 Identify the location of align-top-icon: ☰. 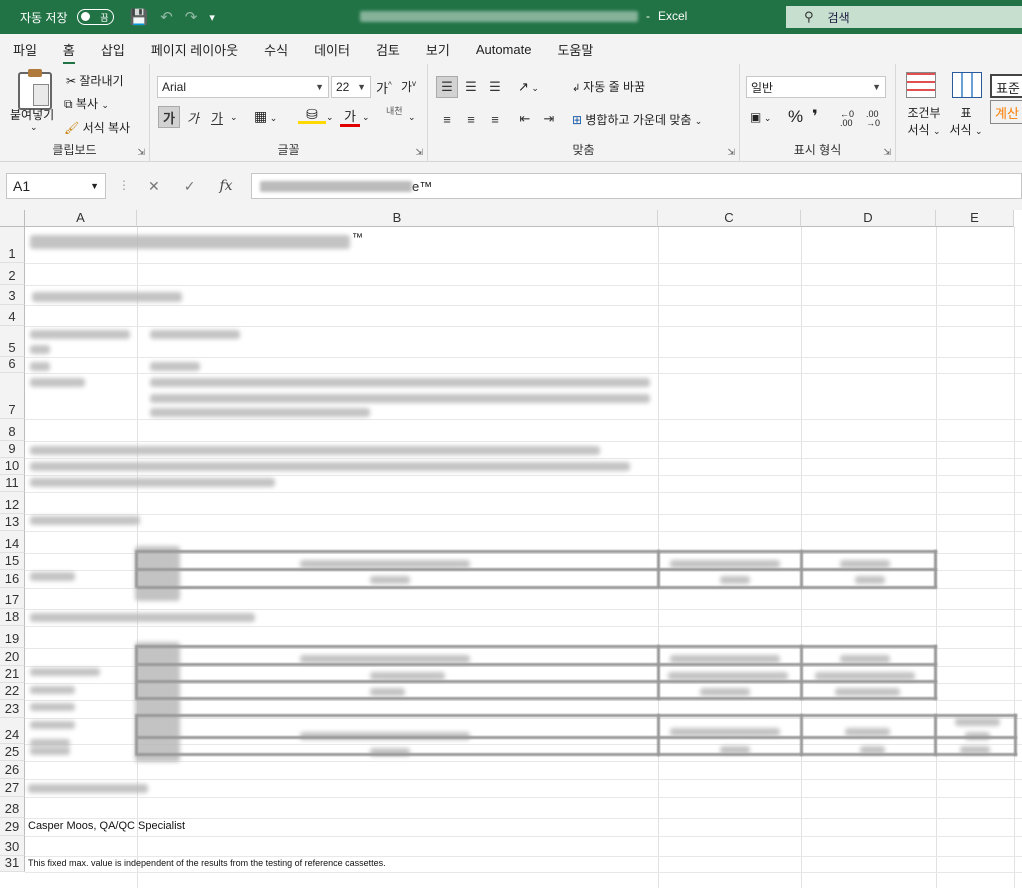
(447, 87).